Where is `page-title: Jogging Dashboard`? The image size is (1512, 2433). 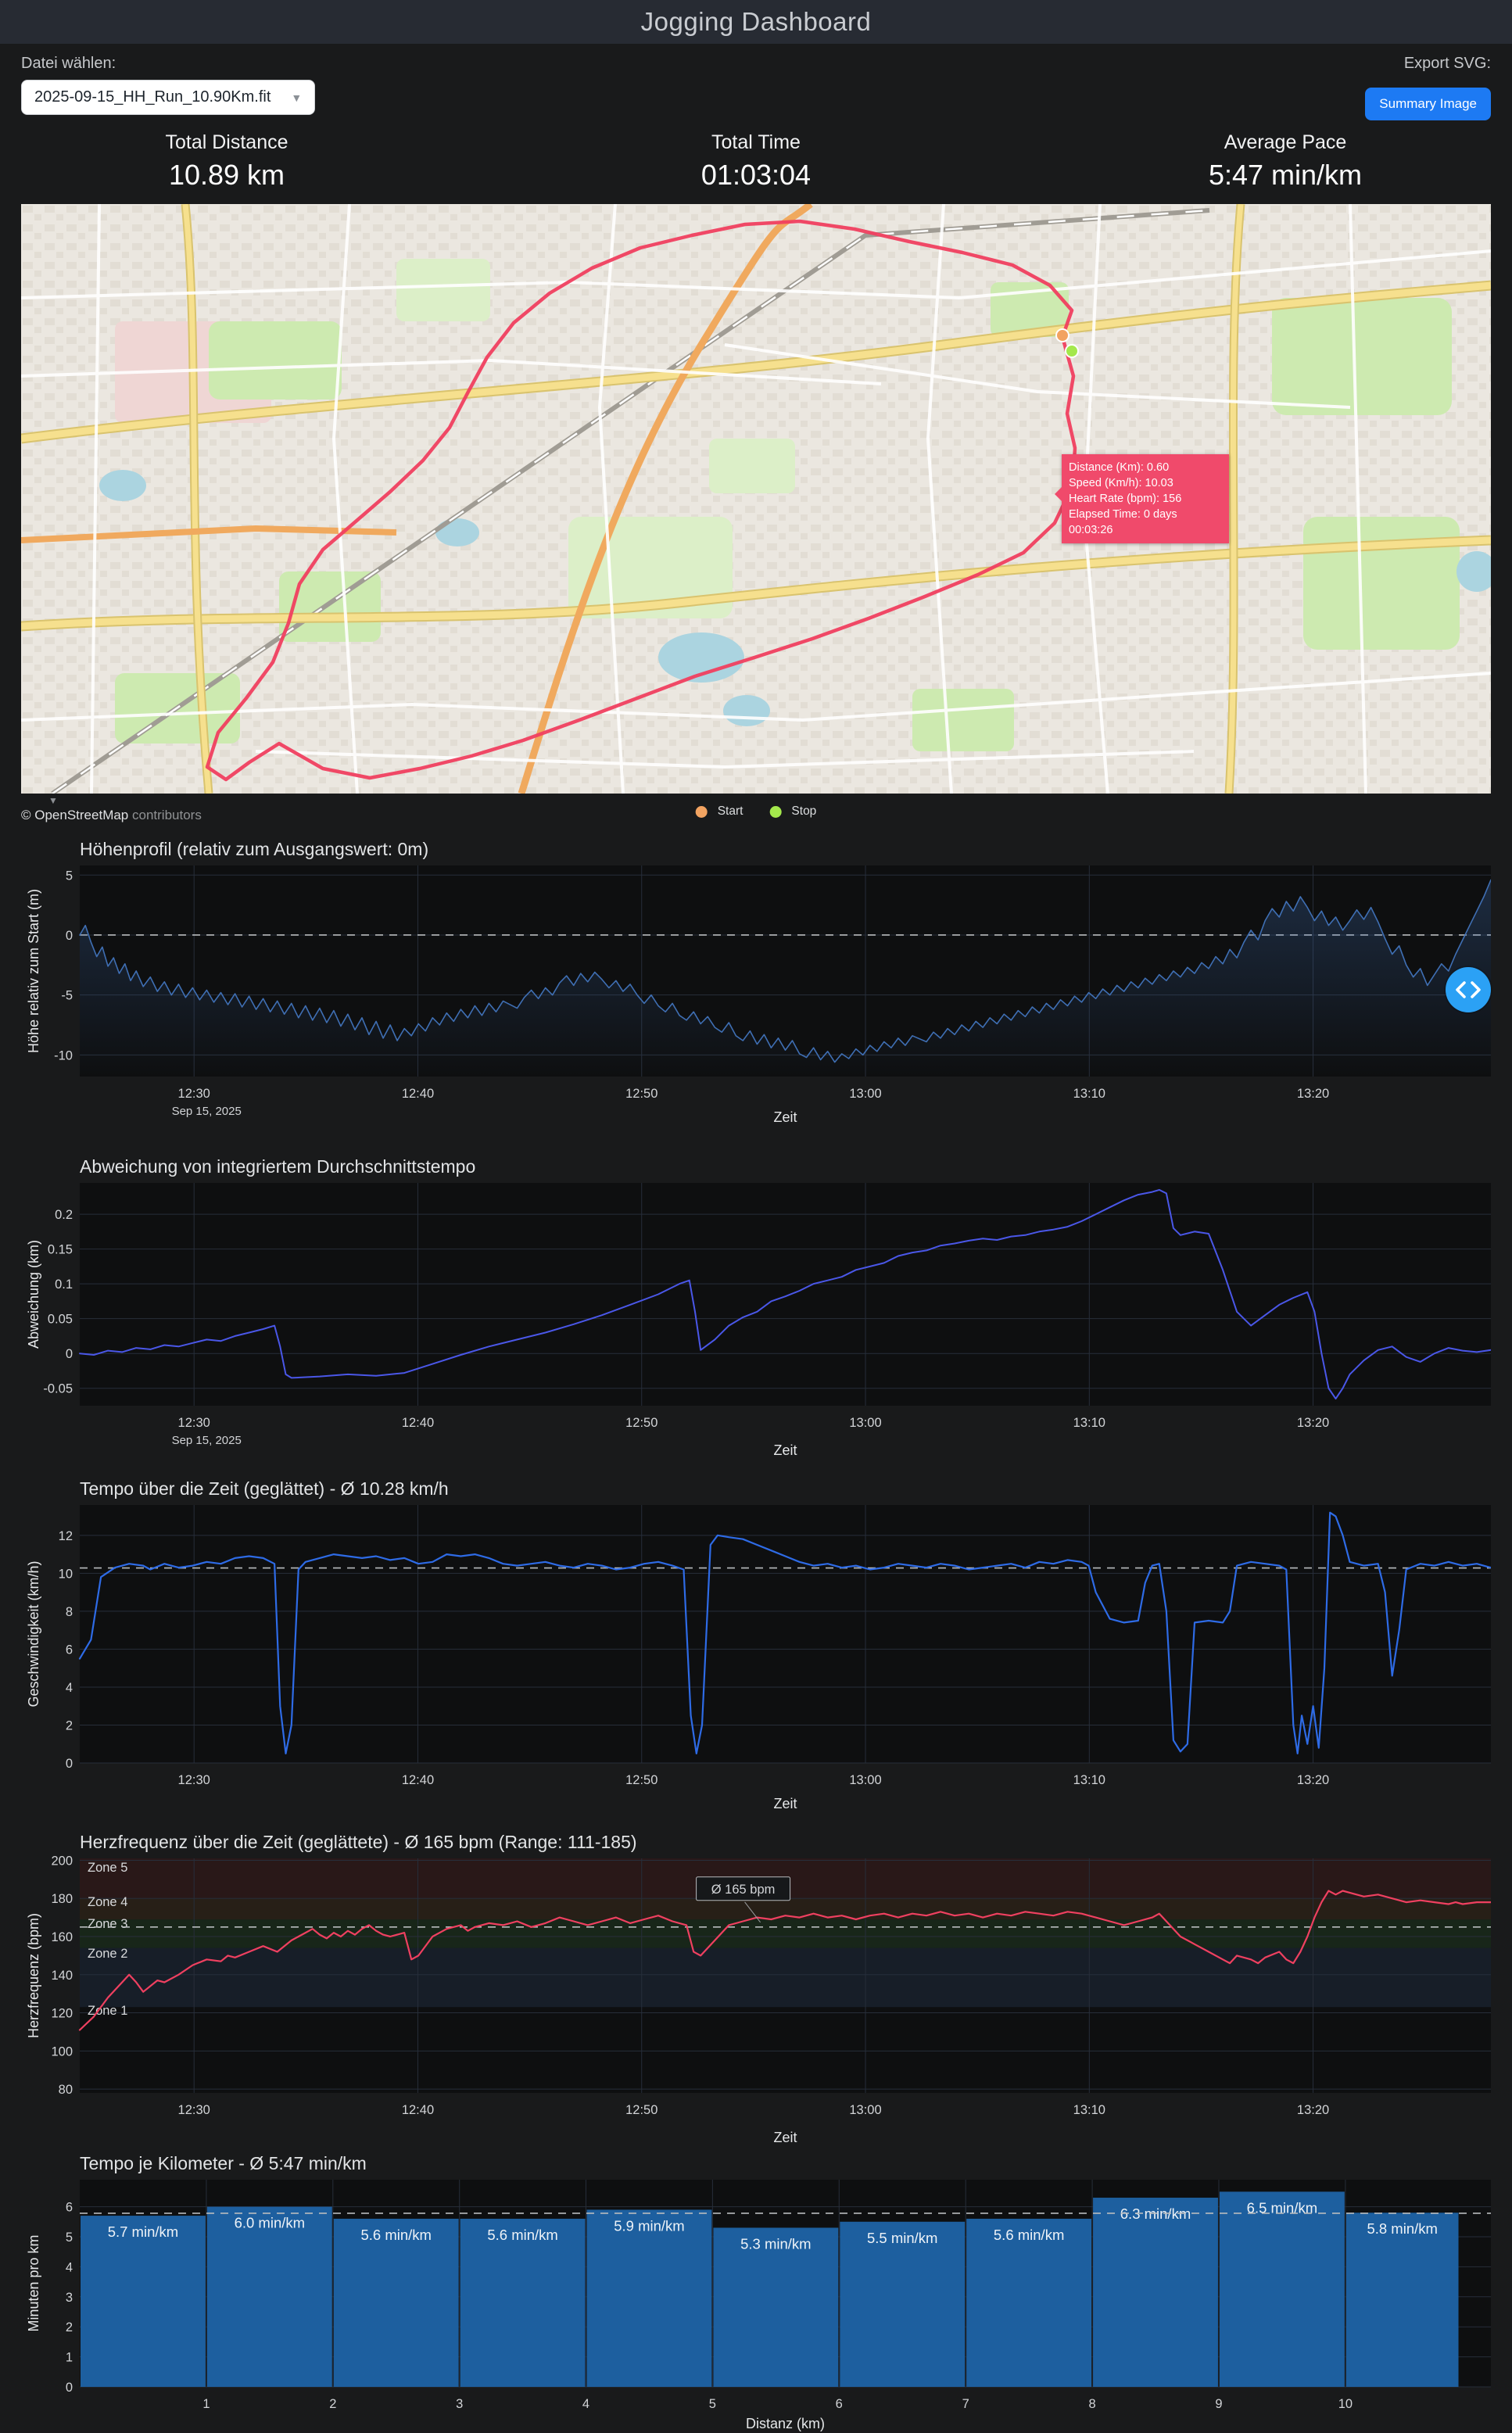 page-title: Jogging Dashboard is located at coordinates (756, 22).